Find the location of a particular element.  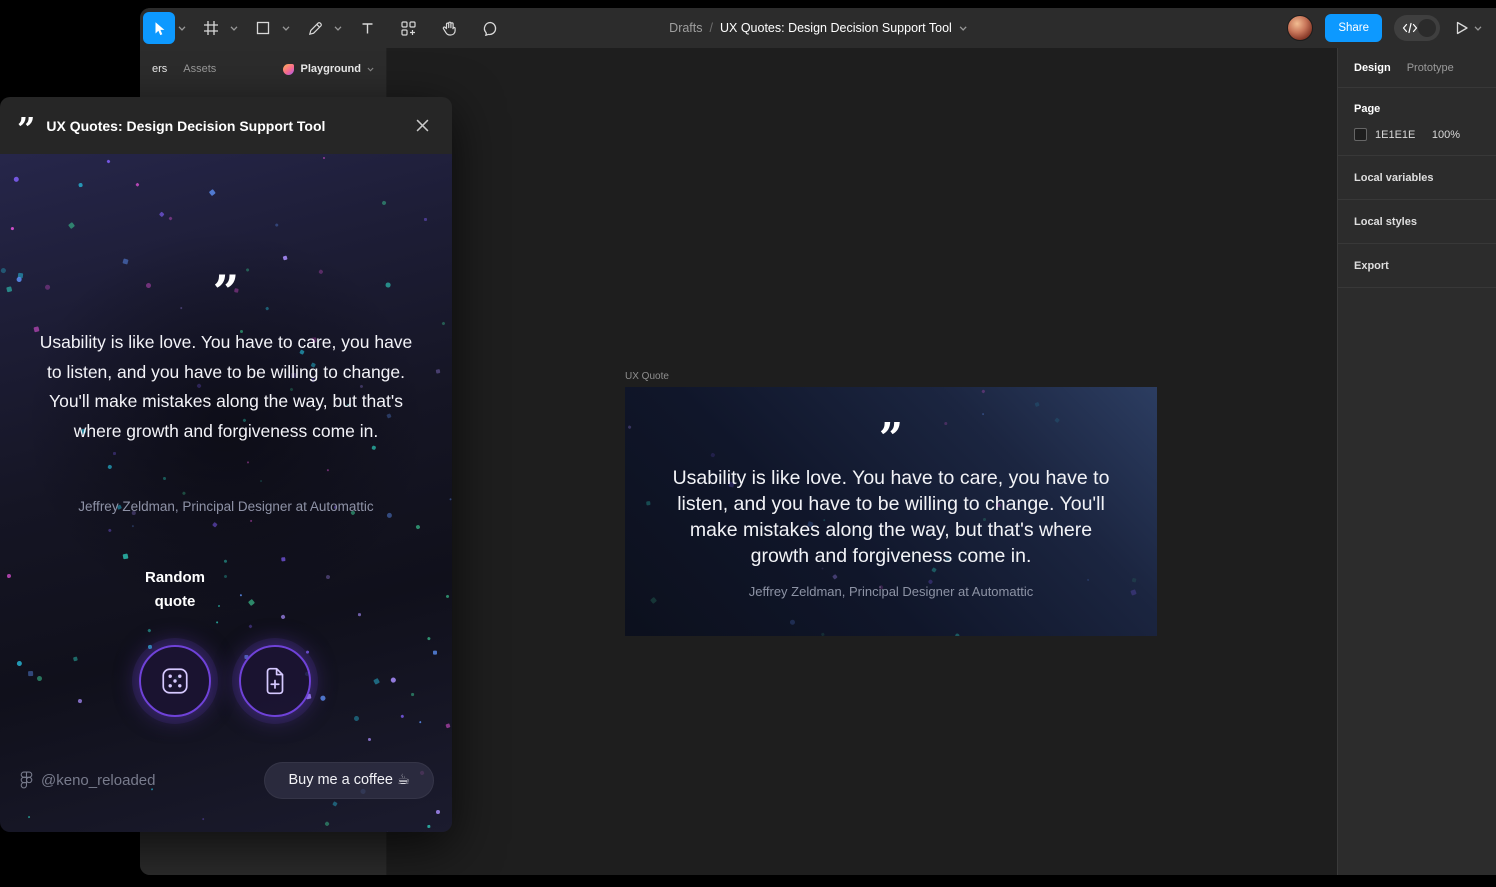

close-icon is located at coordinates (422, 125).